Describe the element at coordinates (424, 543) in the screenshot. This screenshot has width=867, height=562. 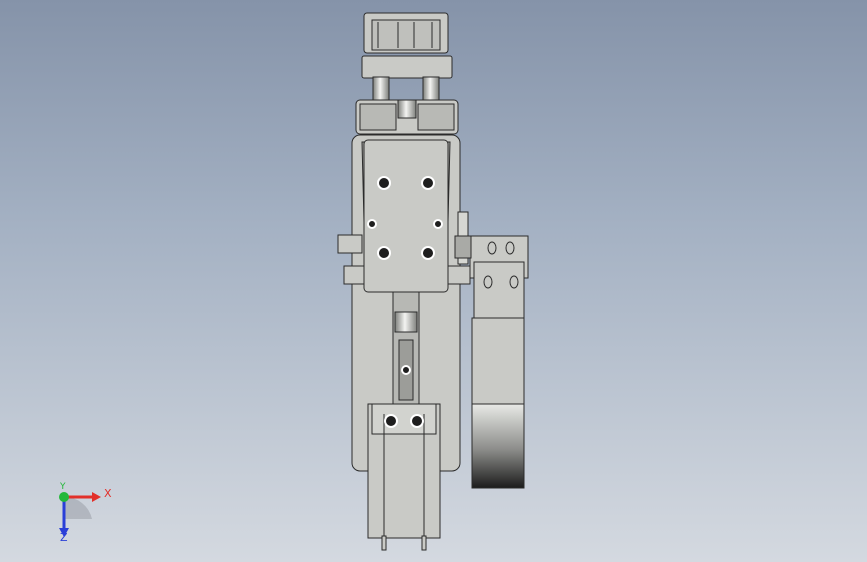
I see `finger-right` at that location.